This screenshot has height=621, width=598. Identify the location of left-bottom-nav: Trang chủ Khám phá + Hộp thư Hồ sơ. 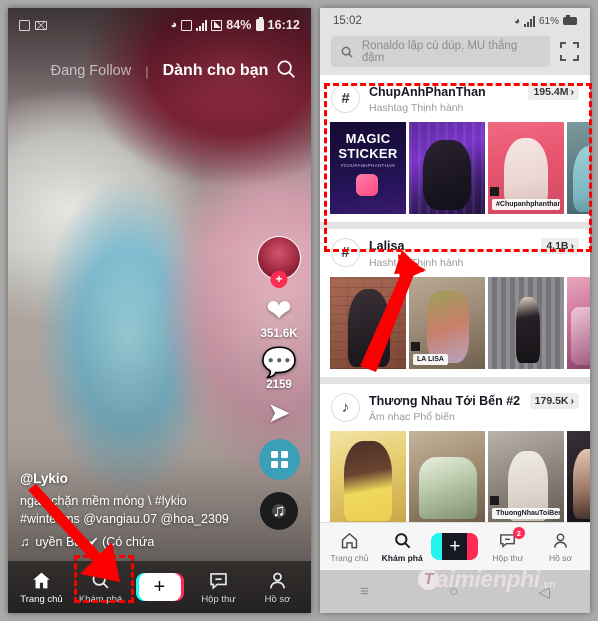
(159, 587).